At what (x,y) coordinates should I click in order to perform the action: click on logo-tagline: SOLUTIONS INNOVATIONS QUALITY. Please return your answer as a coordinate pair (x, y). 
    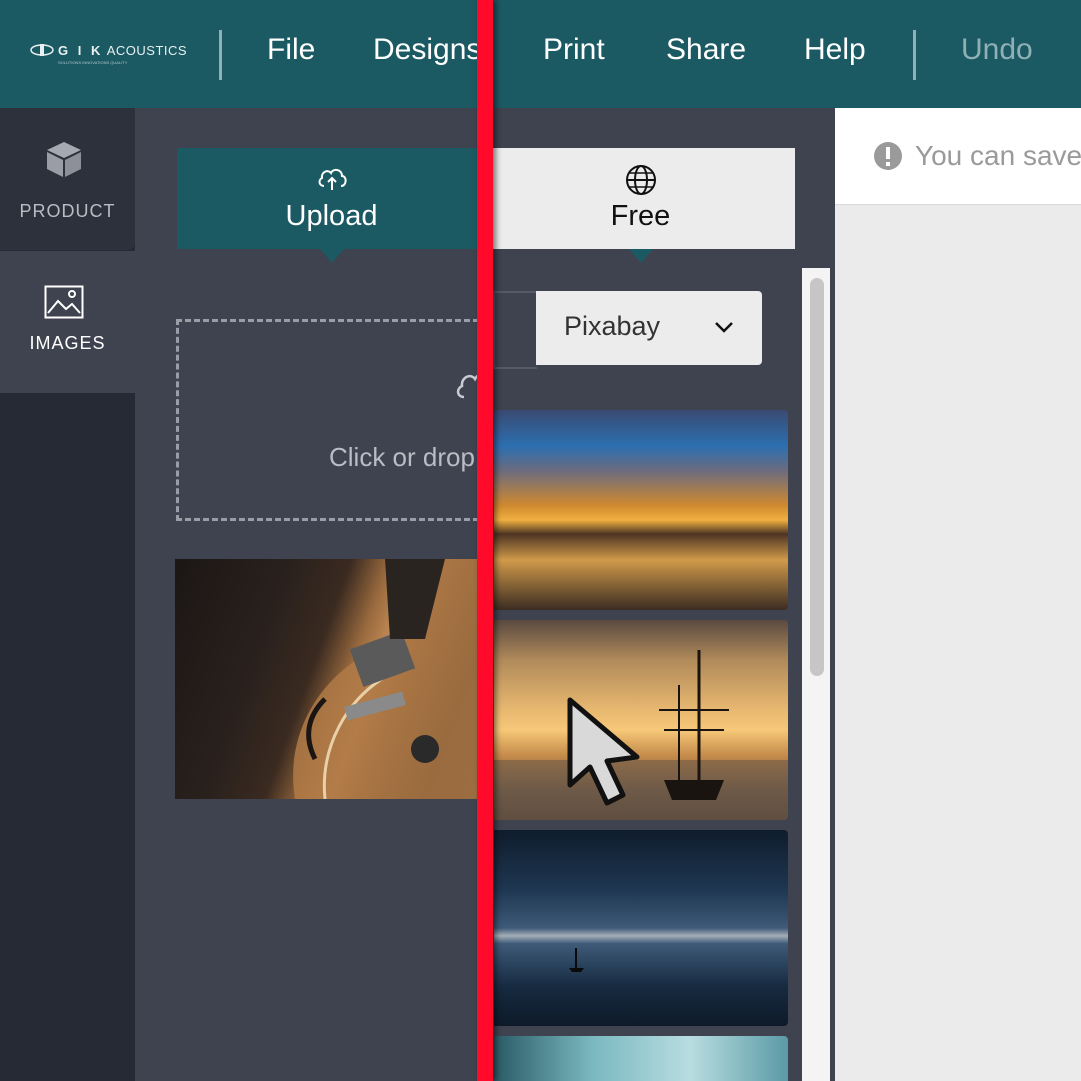
    Looking at the image, I should click on (93, 62).